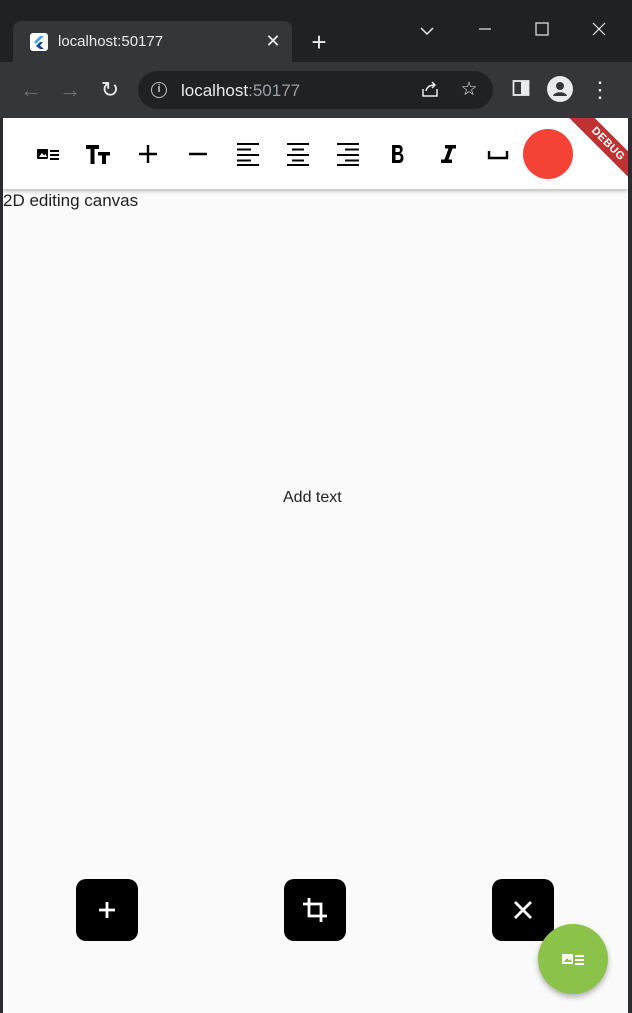  I want to click on align-right-icon, so click(348, 154).